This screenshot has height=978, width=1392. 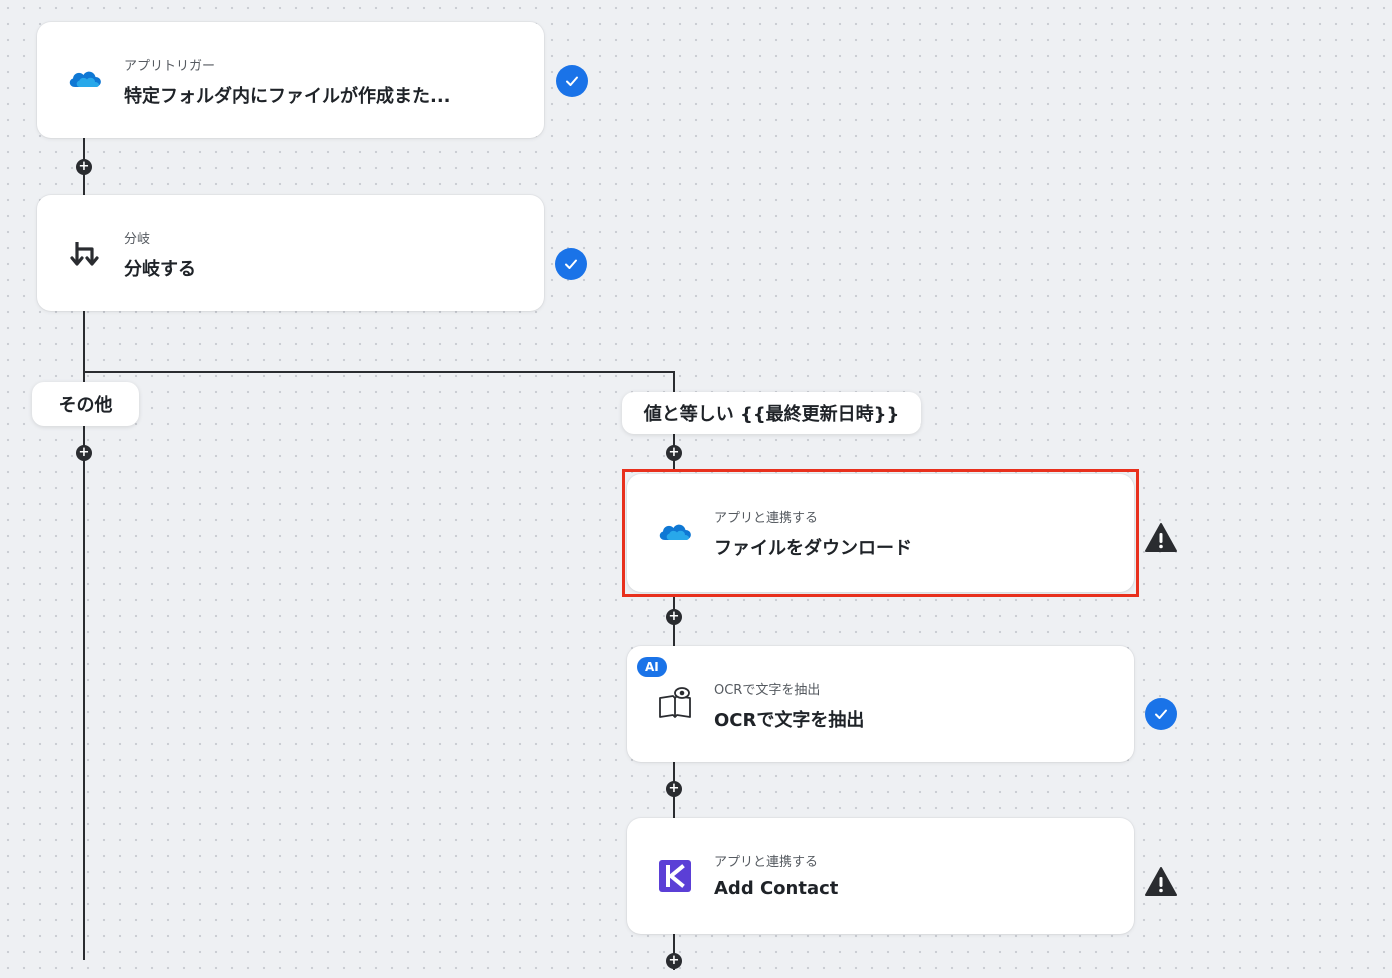 What do you see at coordinates (880, 533) in the screenshot?
I see `download-file-step-card: アプリと連携する ファイルをダウンロード` at bounding box center [880, 533].